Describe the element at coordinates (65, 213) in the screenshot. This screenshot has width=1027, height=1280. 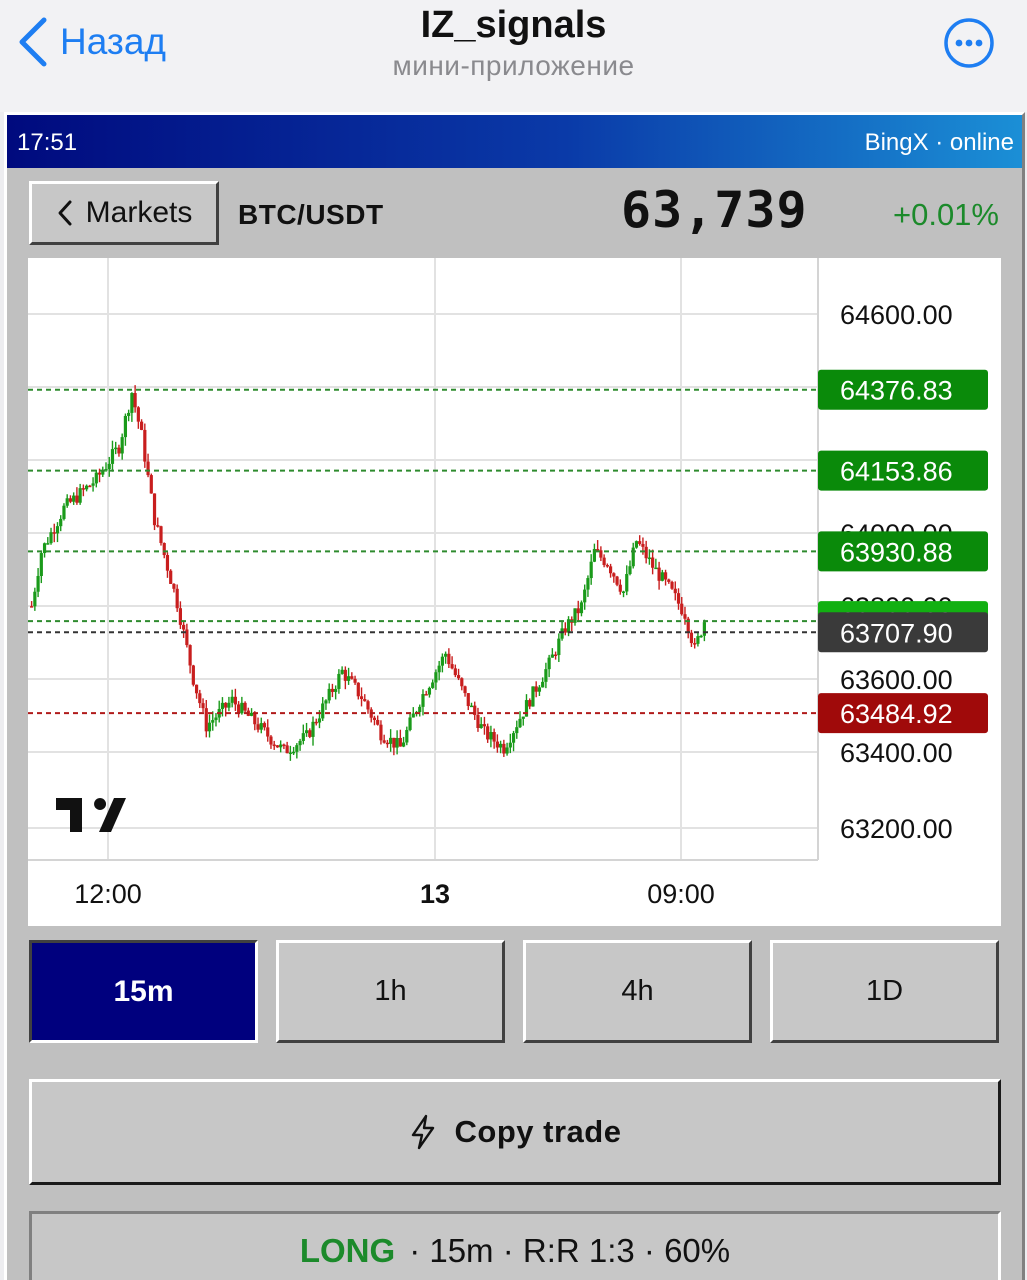
I see `chevron-left-icon` at that location.